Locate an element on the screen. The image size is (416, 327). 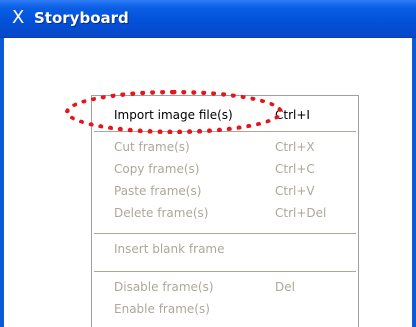
window-title: Storyboard is located at coordinates (81, 18).